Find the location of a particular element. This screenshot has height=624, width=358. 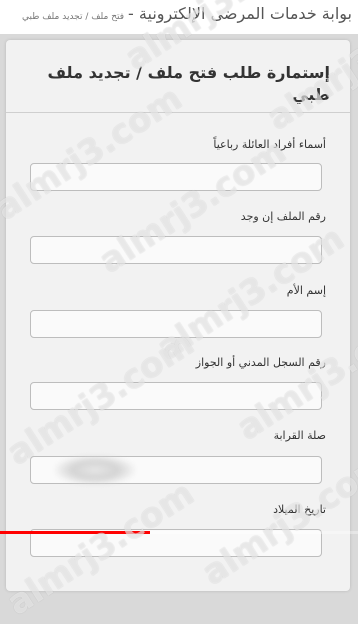

video-progress-bar is located at coordinates (179, 532).